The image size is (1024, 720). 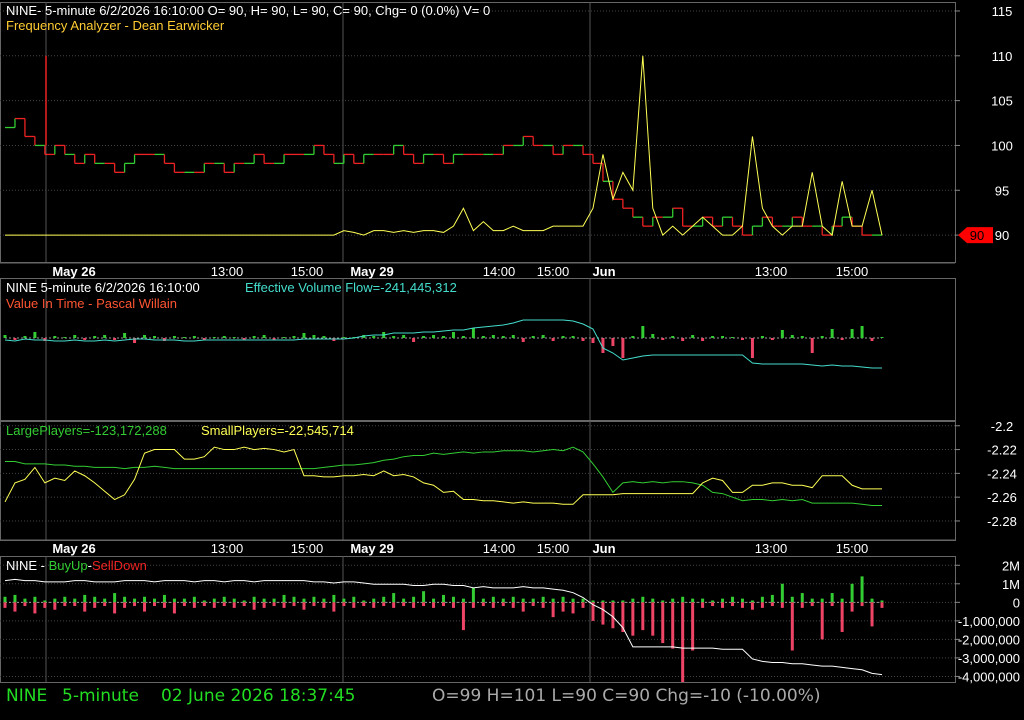 What do you see at coordinates (977, 235) in the screenshot?
I see `last-price-label: 90` at bounding box center [977, 235].